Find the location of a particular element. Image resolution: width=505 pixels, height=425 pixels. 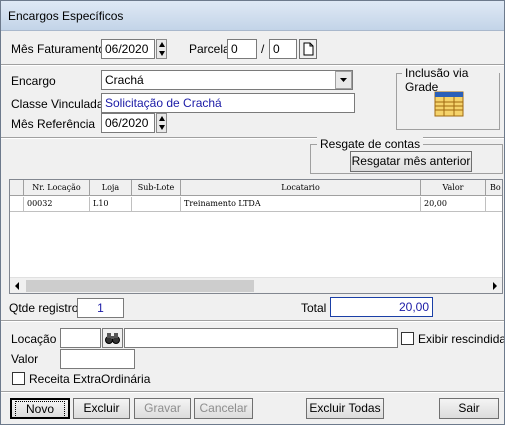

spreadsheet-icon is located at coordinates (449, 104).